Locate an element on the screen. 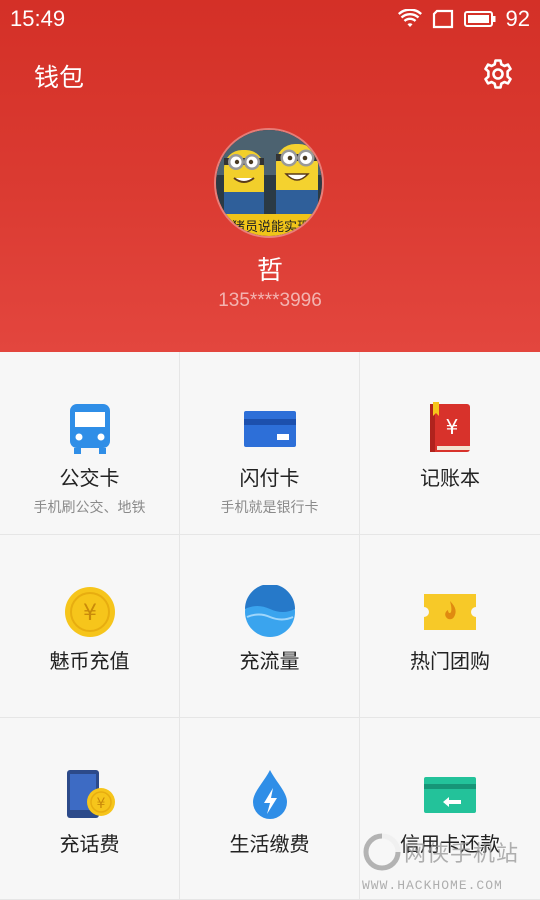 This screenshot has width=540, height=900. grid-item-coin-recharge: ¥ 魅币充值 is located at coordinates (90, 626).